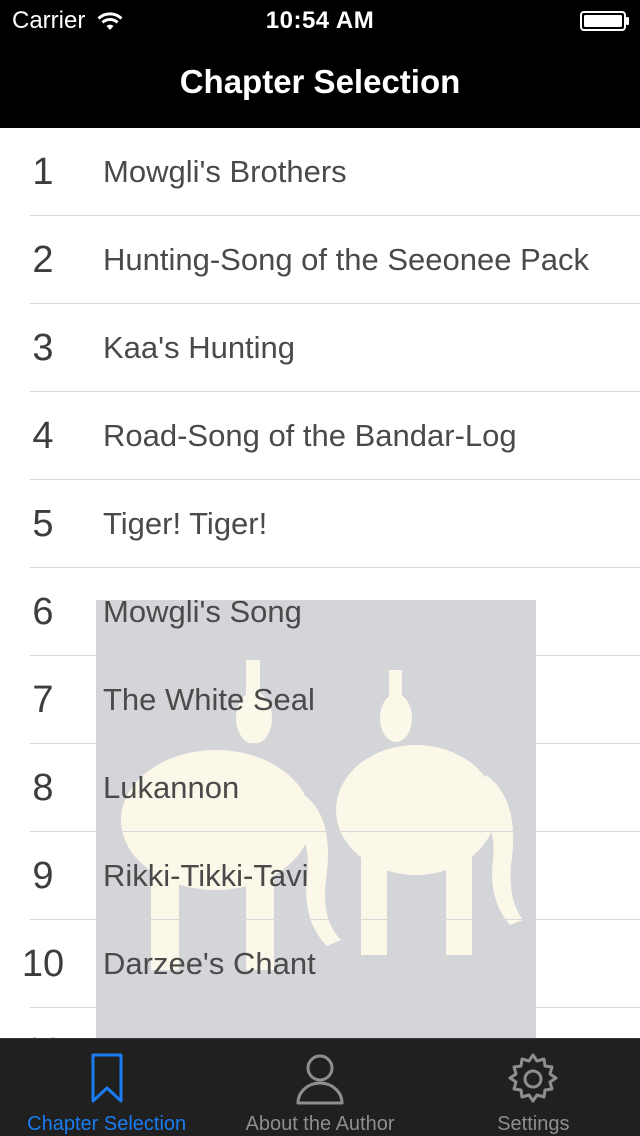  What do you see at coordinates (43, 523) in the screenshot?
I see `chapter-number: 5` at bounding box center [43, 523].